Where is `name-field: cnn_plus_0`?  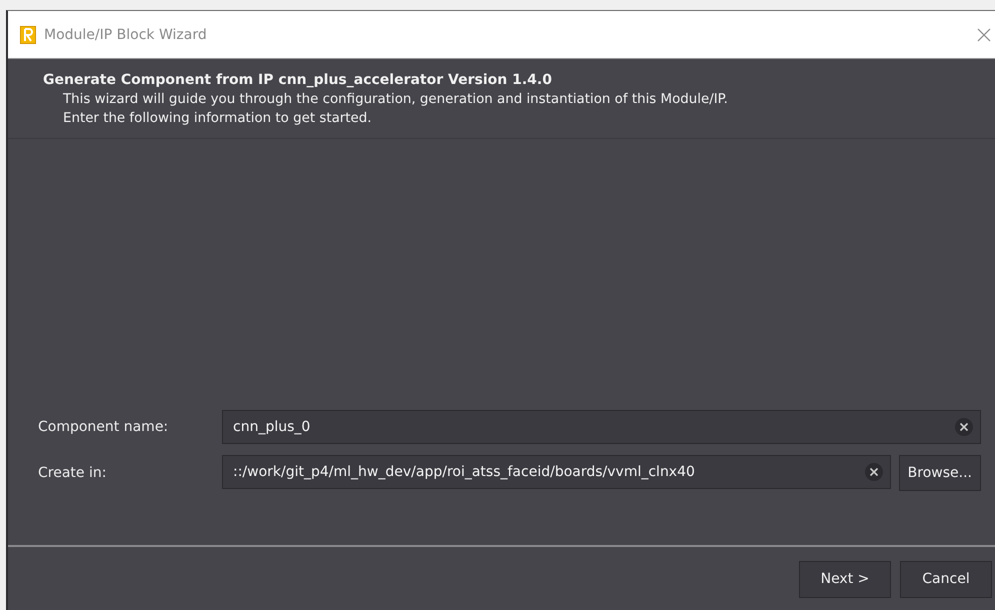 name-field: cnn_plus_0 is located at coordinates (601, 427).